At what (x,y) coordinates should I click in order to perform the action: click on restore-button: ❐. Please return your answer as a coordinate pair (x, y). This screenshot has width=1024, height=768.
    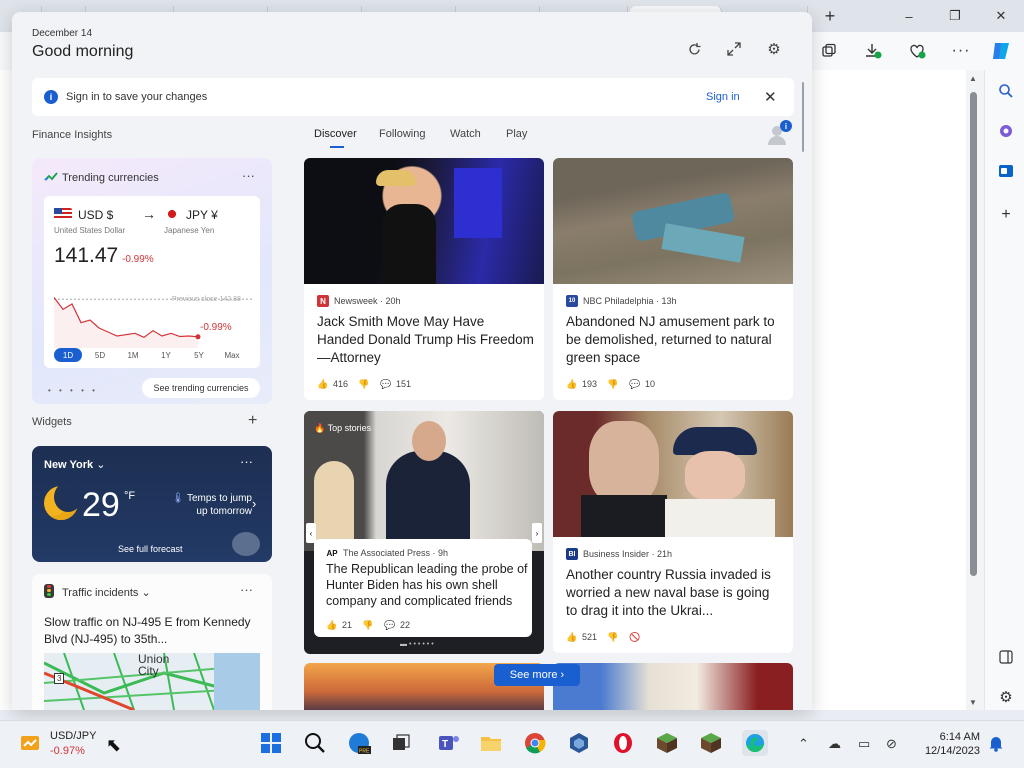
    Looking at the image, I should click on (955, 16).